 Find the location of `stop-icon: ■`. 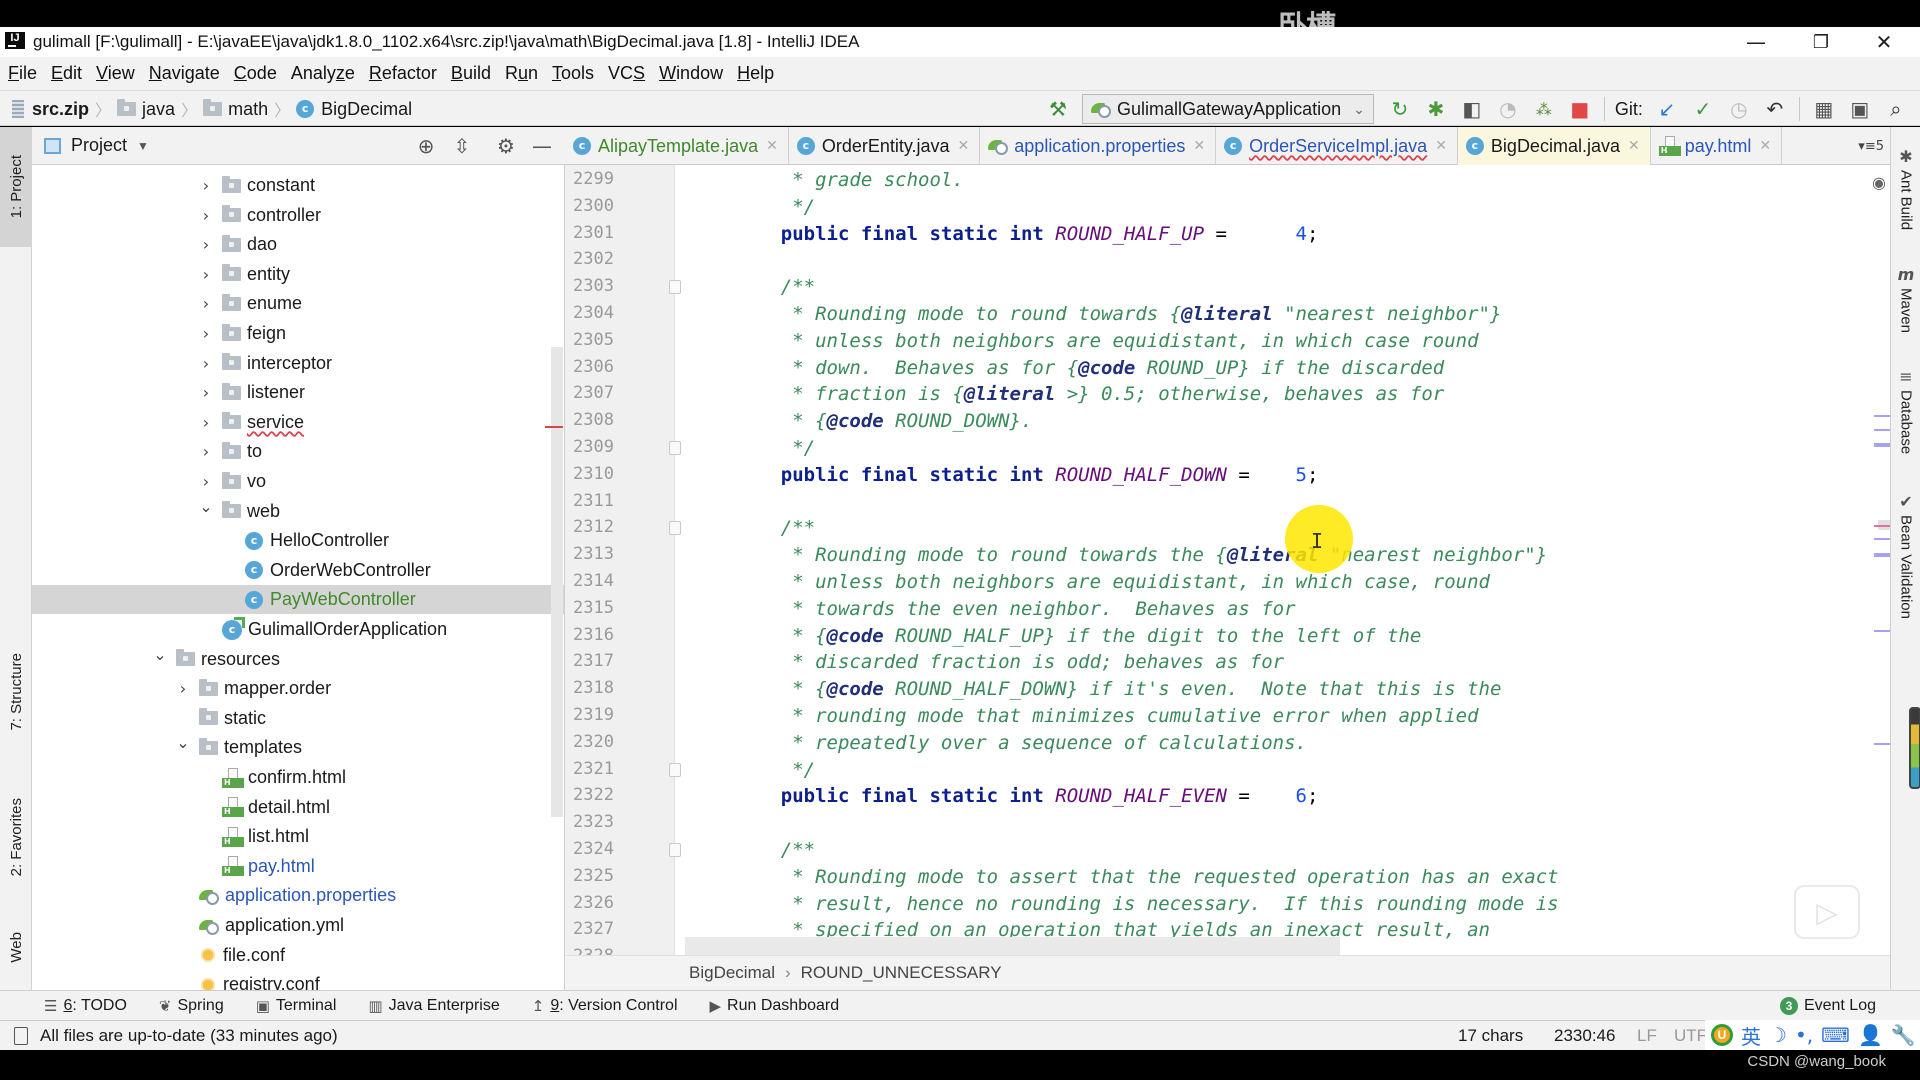

stop-icon: ■ is located at coordinates (1580, 109).